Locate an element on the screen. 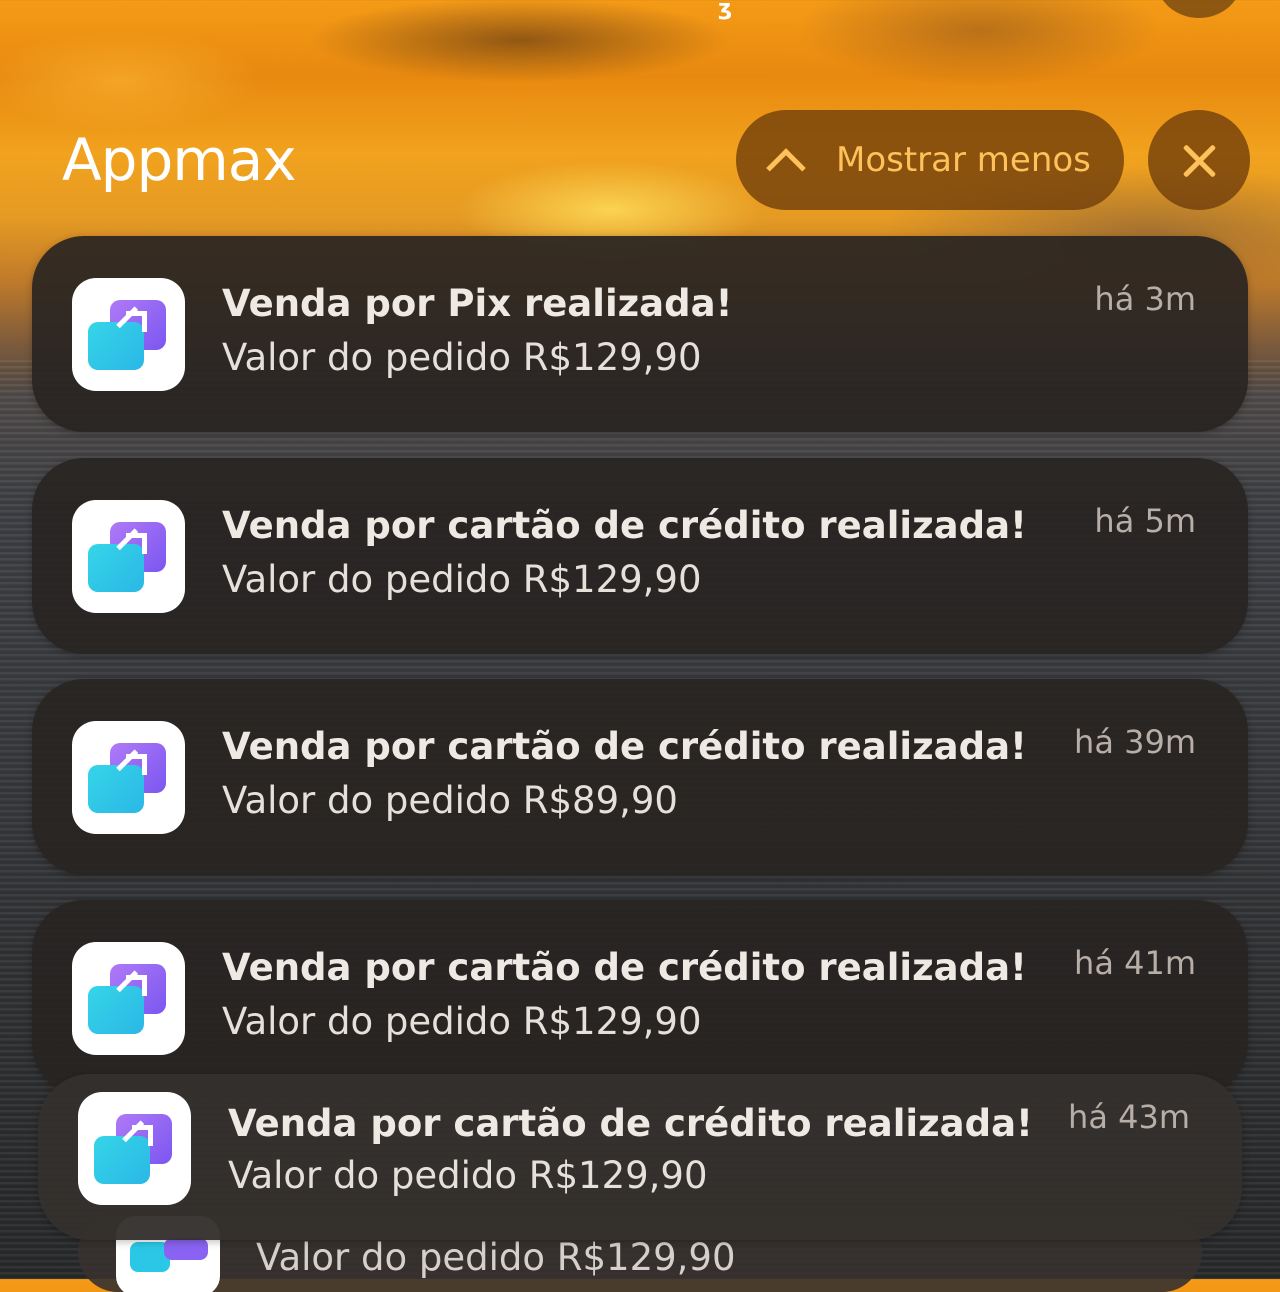 This screenshot has height=1292, width=1280. close-button is located at coordinates (1199, 160).